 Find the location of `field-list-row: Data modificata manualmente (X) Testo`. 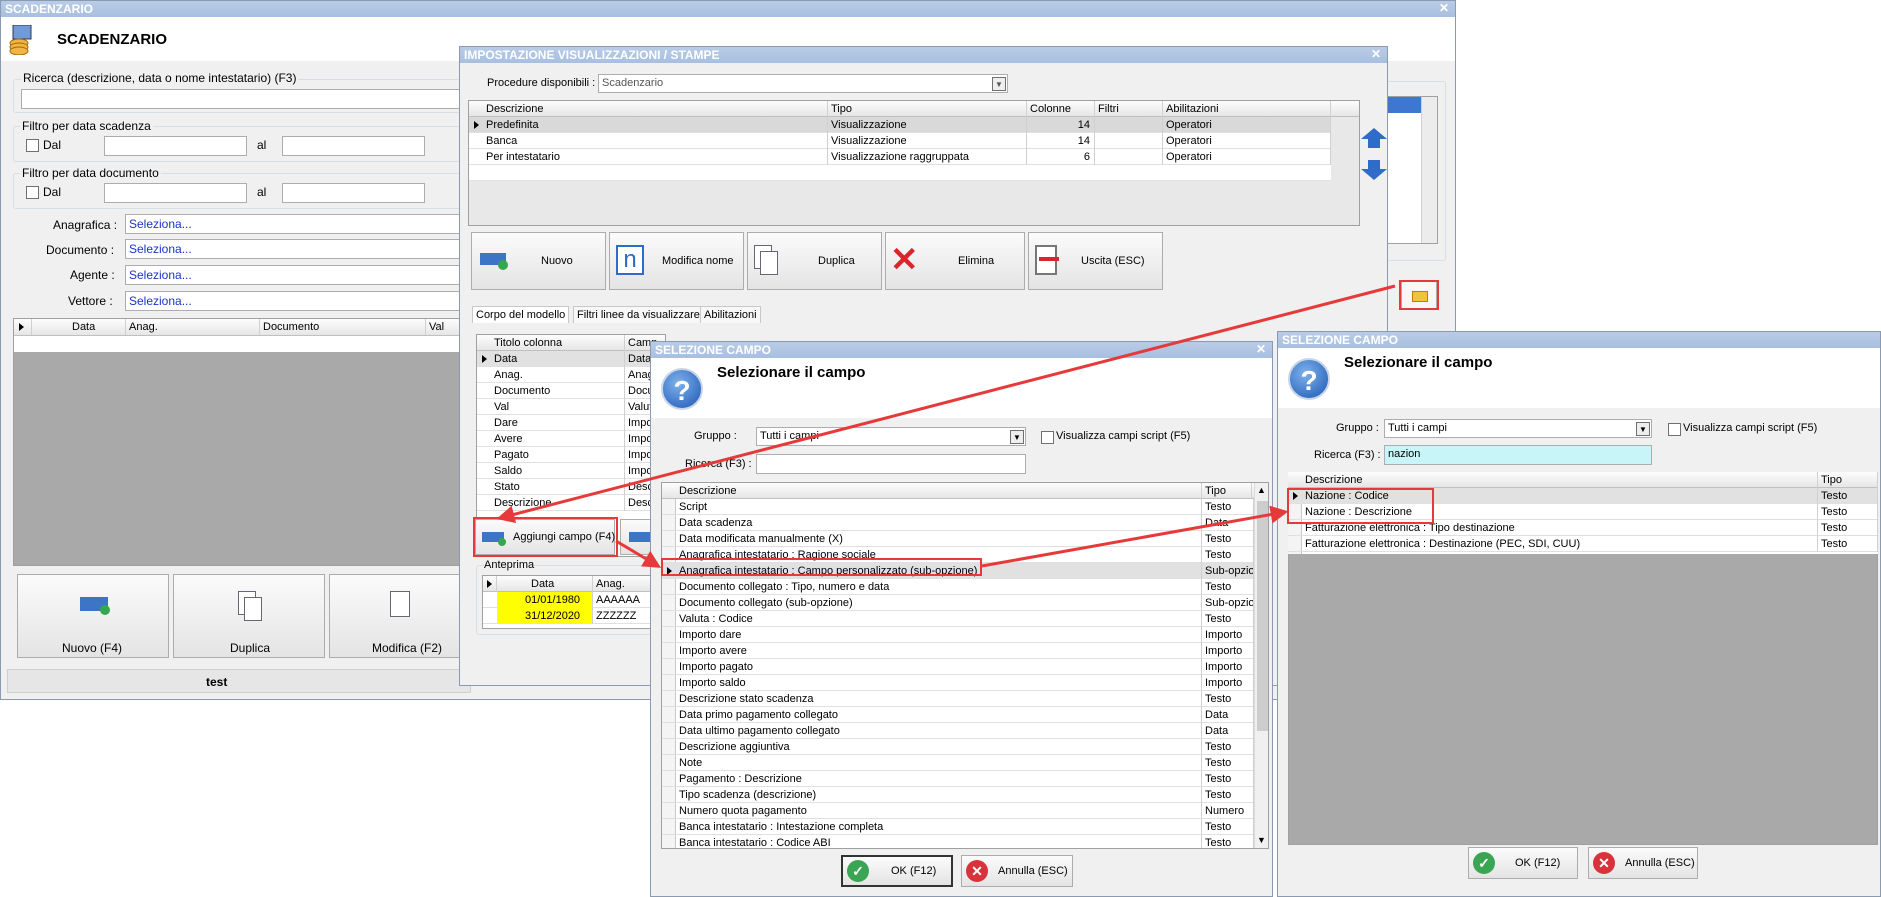

field-list-row: Data modificata manualmente (X) Testo is located at coordinates (965, 539).